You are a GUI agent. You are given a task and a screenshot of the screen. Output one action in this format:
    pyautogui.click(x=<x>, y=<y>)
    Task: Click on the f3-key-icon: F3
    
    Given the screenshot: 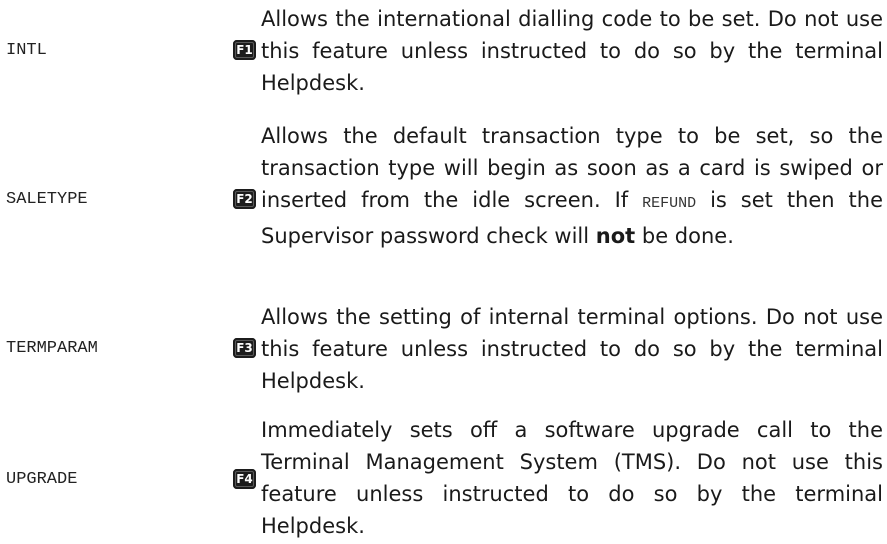 What is the action you would take?
    pyautogui.click(x=244, y=348)
    